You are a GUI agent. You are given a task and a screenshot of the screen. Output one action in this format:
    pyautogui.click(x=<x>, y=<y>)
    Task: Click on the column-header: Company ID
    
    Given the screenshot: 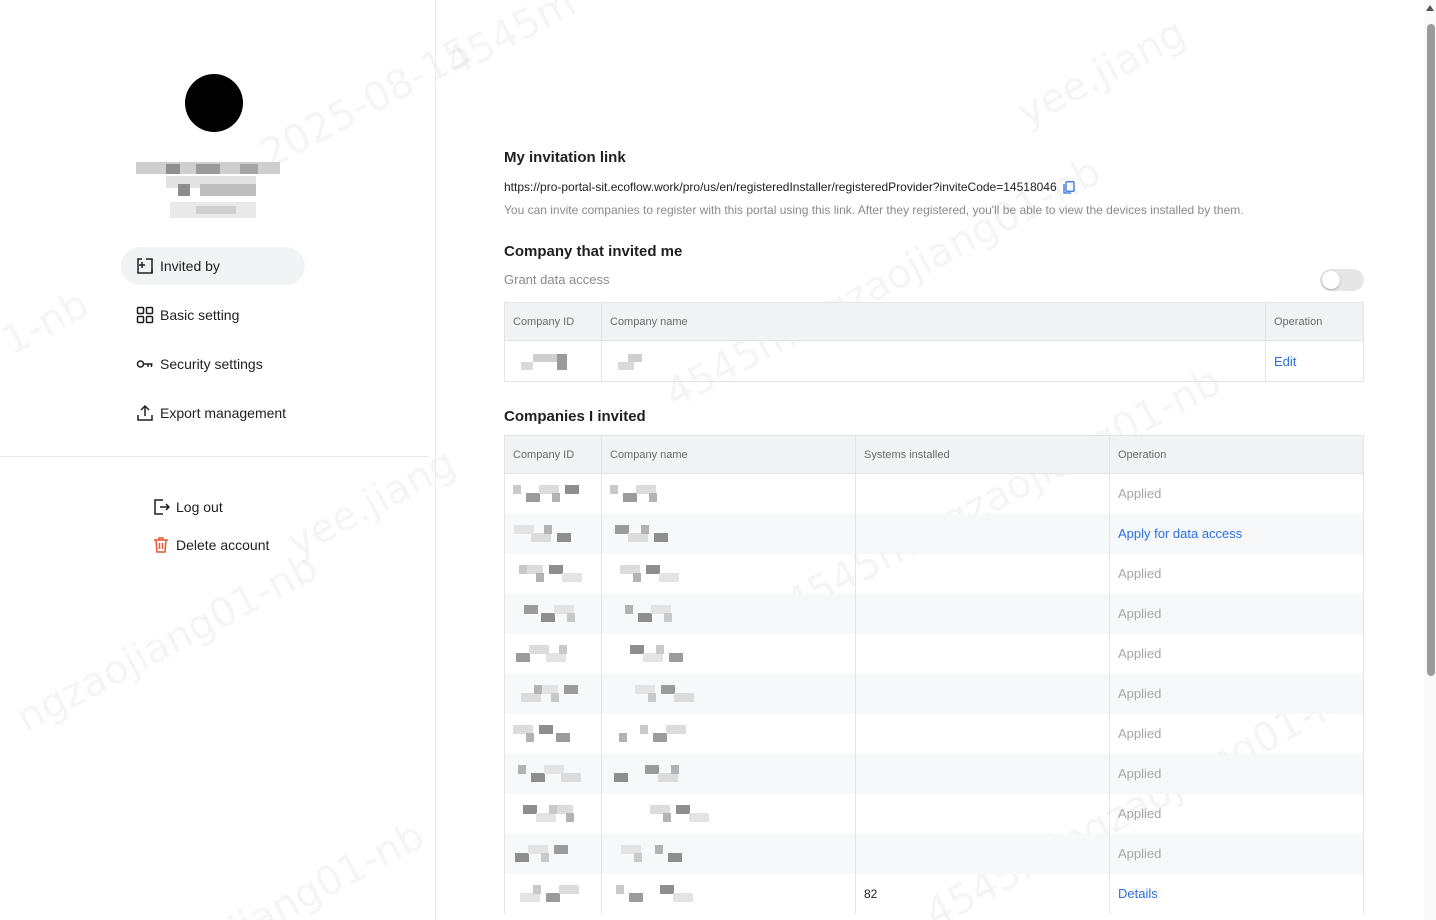 What is the action you would take?
    pyautogui.click(x=553, y=321)
    